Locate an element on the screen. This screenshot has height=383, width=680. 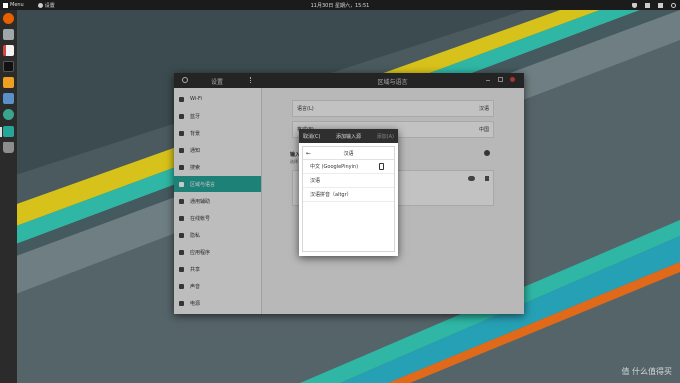
list-item-label: 汉语拼音（altgr） is located at coordinates (331, 195).